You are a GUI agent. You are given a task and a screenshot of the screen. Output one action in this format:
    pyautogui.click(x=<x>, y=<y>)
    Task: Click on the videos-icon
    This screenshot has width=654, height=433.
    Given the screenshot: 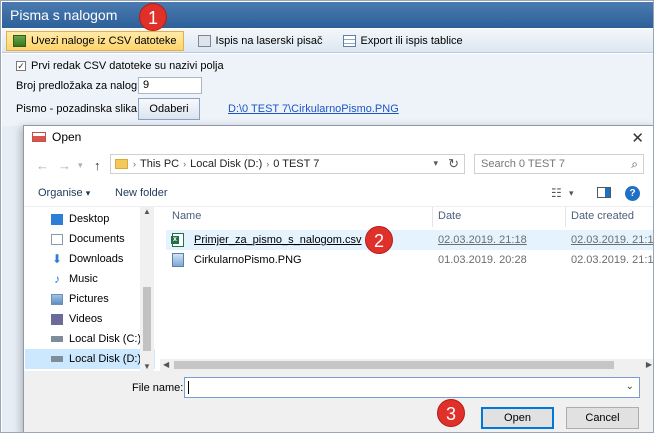 What is the action you would take?
    pyautogui.click(x=57, y=319)
    